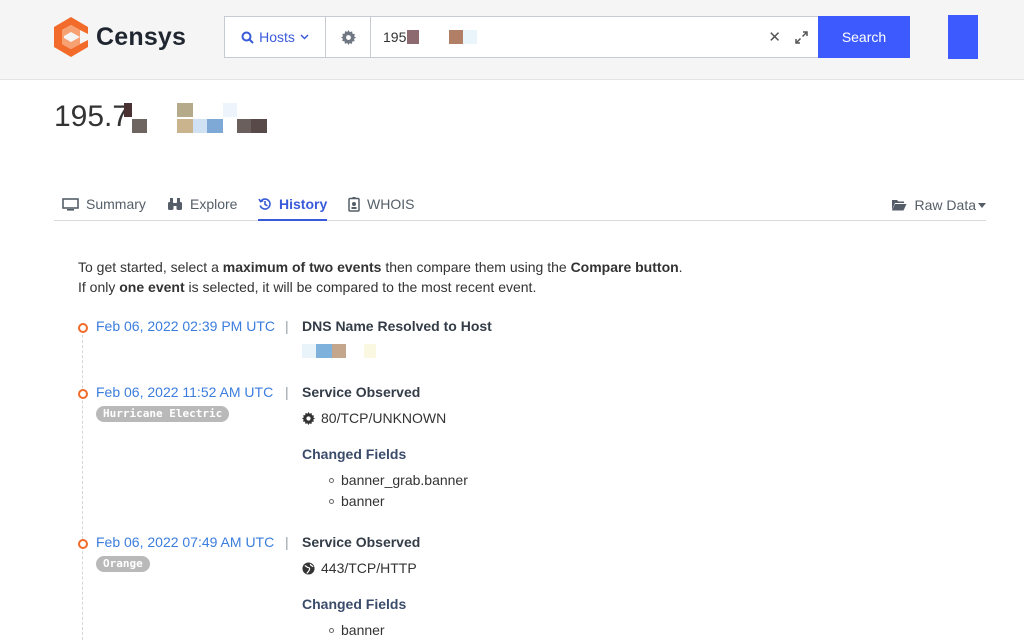 This screenshot has height=642, width=1024. Describe the element at coordinates (123, 564) in the screenshot. I see `network-badge: Orange` at that location.